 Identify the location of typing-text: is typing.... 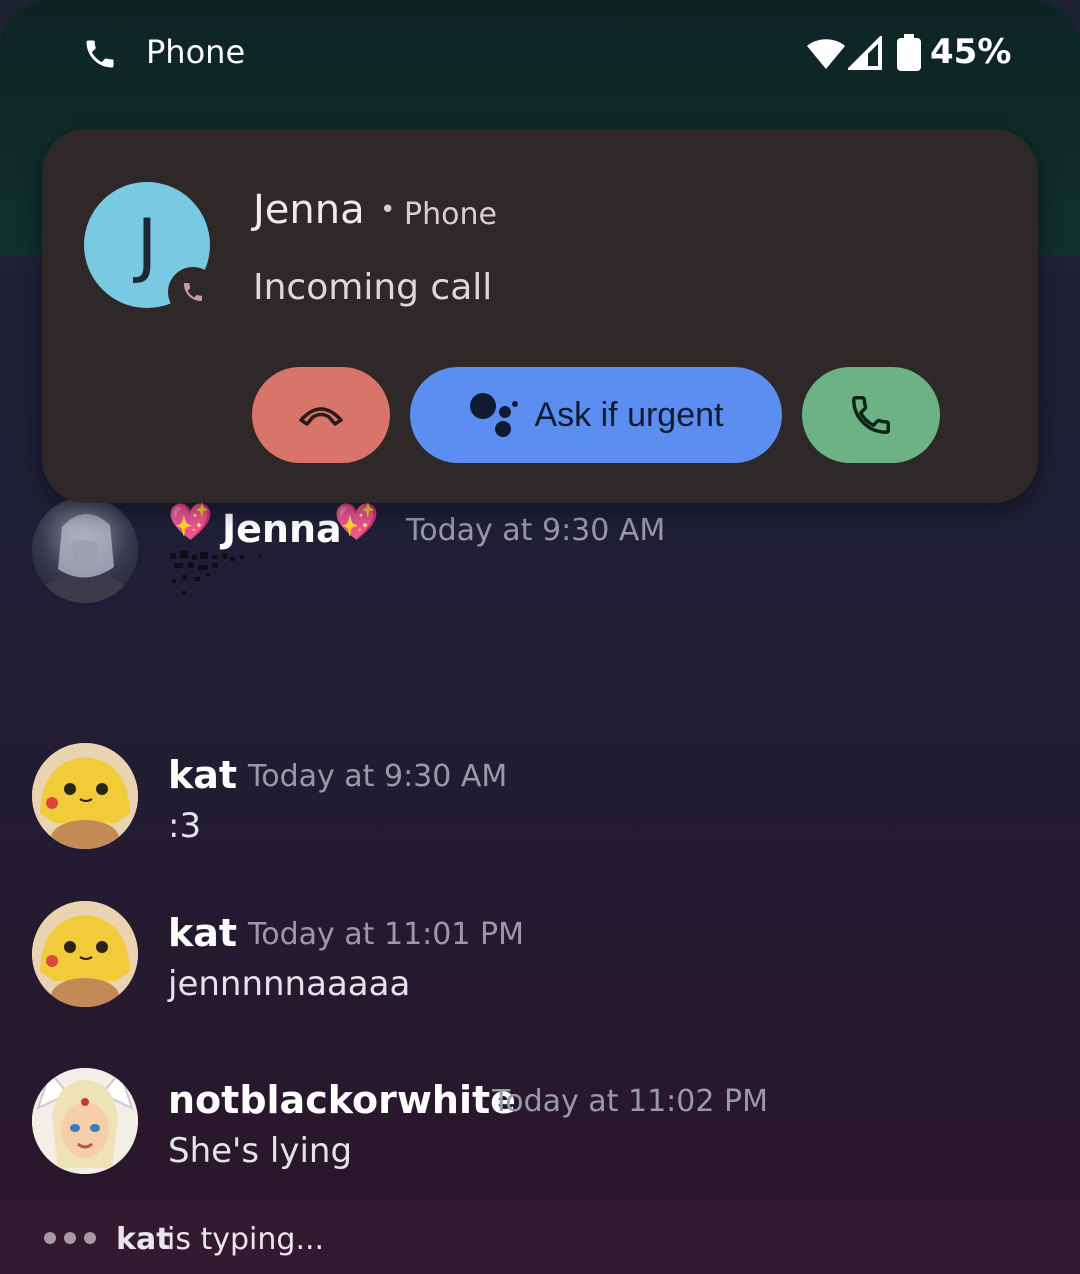
(246, 1239).